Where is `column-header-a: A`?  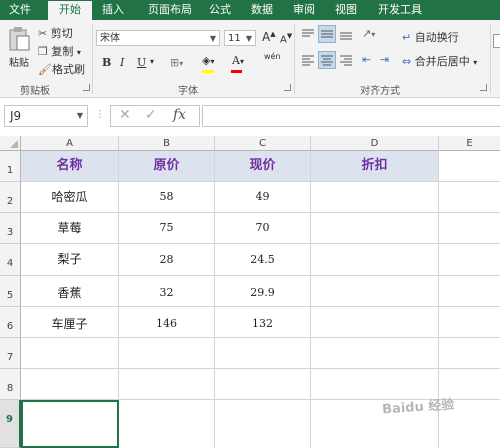
column-header-a: A is located at coordinates (70, 143).